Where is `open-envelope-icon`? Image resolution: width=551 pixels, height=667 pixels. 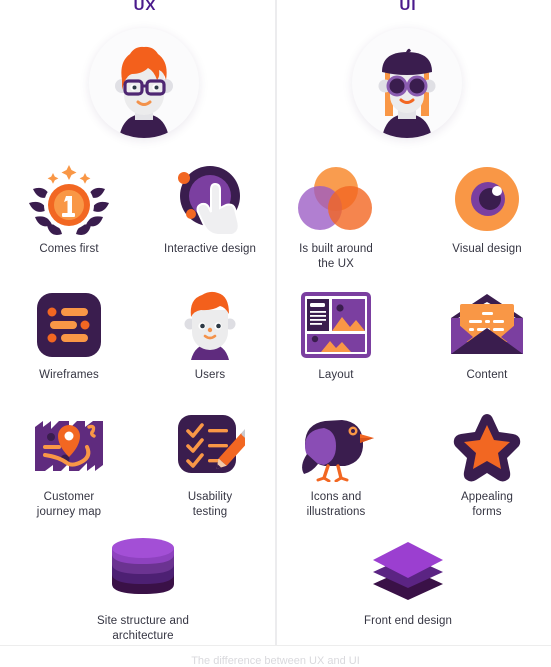 open-envelope-icon is located at coordinates (487, 325).